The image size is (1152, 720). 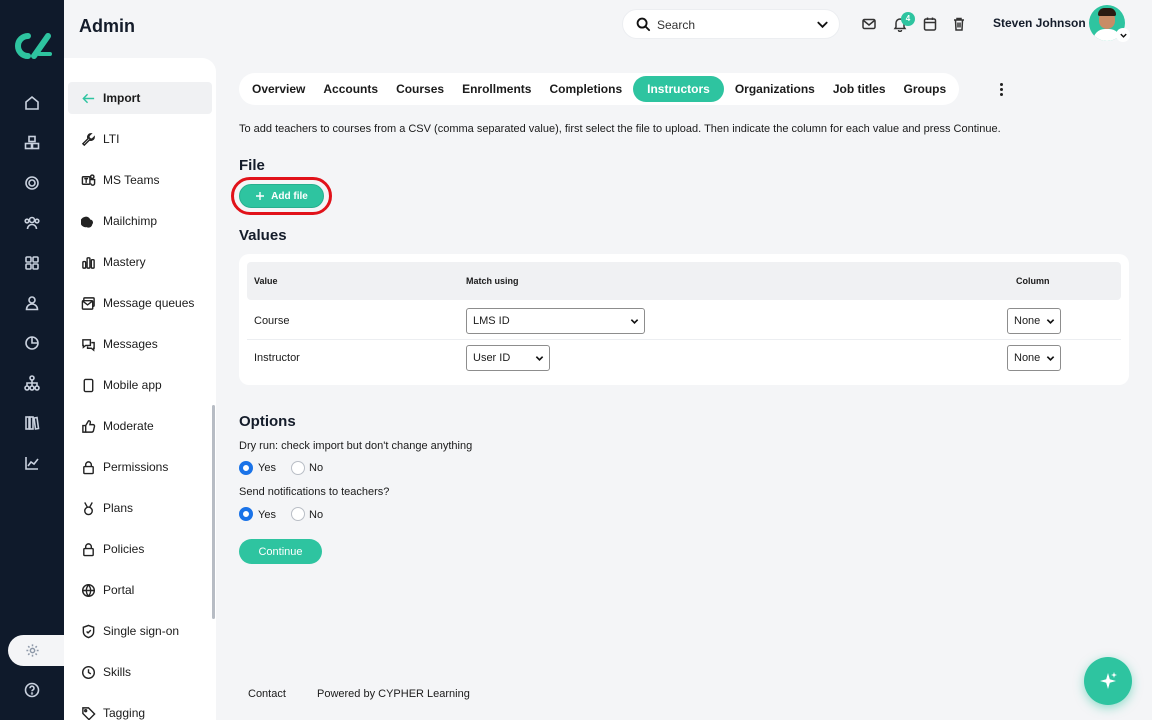 What do you see at coordinates (88, 262) in the screenshot?
I see `bar-chart-icon` at bounding box center [88, 262].